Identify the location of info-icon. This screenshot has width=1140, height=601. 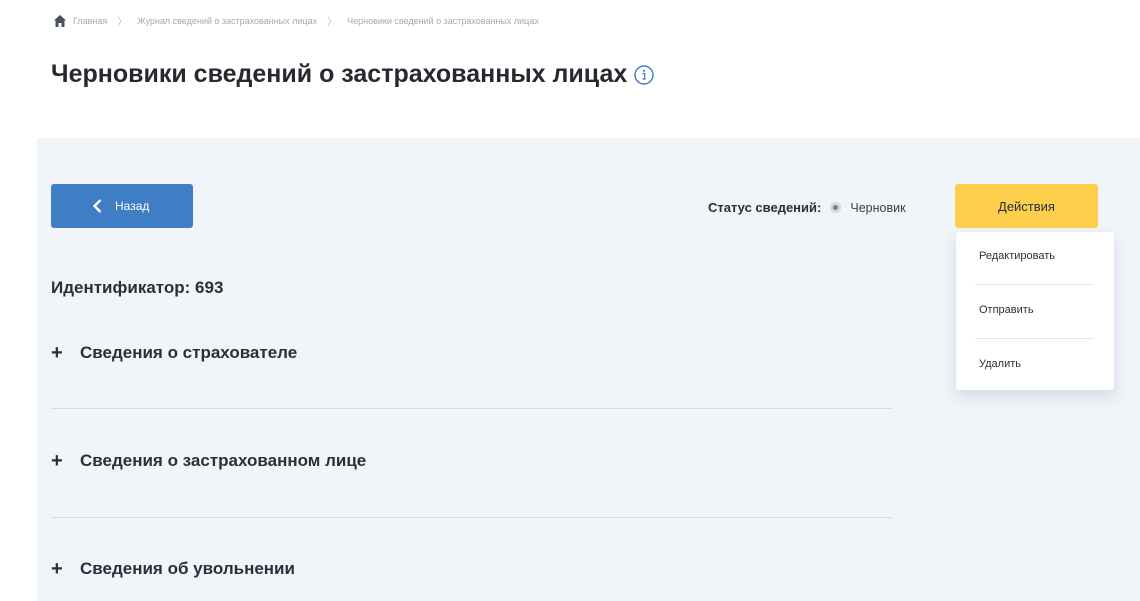
(644, 75).